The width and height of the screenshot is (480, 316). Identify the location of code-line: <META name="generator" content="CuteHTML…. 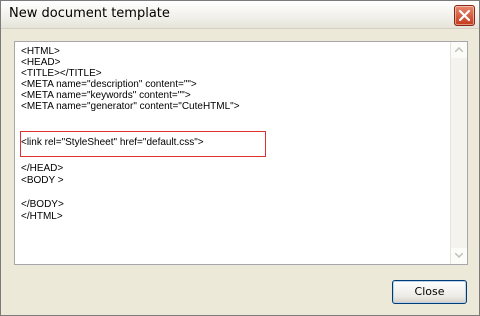
(130, 106).